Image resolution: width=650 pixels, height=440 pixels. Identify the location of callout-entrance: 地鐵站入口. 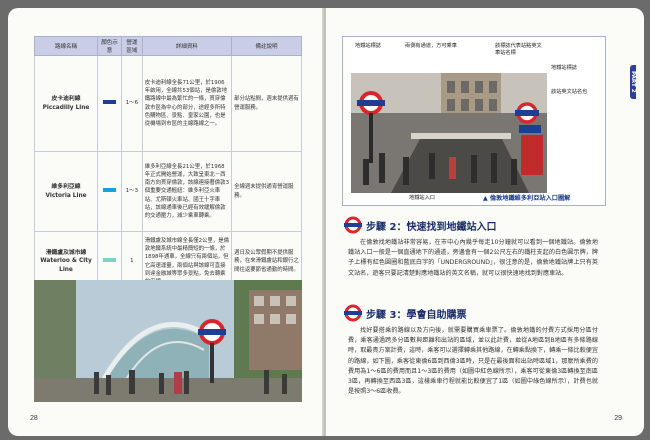
(422, 198).